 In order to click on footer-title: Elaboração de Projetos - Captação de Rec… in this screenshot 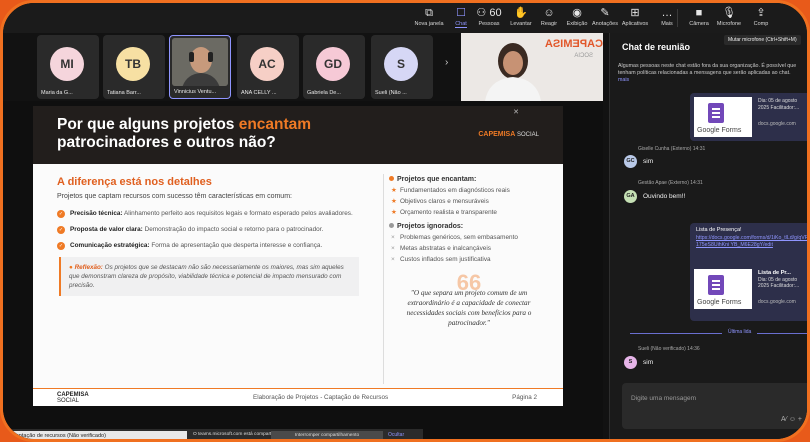, I will do `click(321, 397)`.